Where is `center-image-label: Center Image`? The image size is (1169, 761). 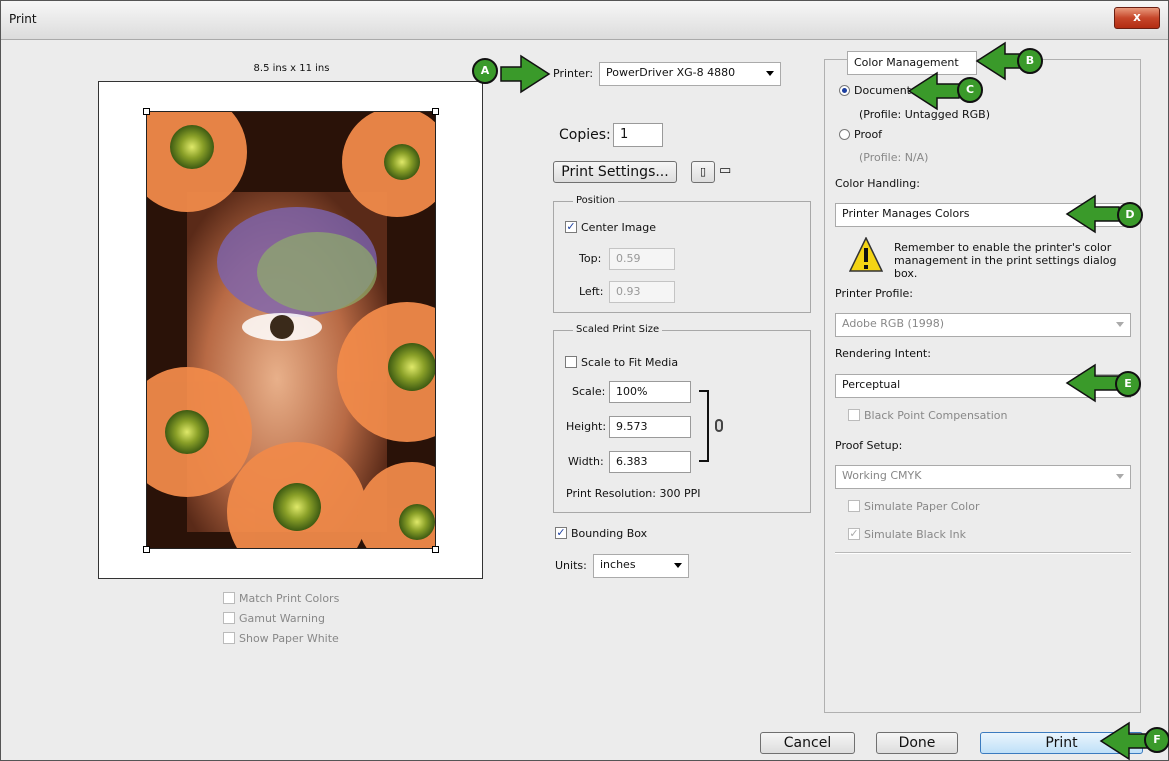
center-image-label: Center Image is located at coordinates (618, 227).